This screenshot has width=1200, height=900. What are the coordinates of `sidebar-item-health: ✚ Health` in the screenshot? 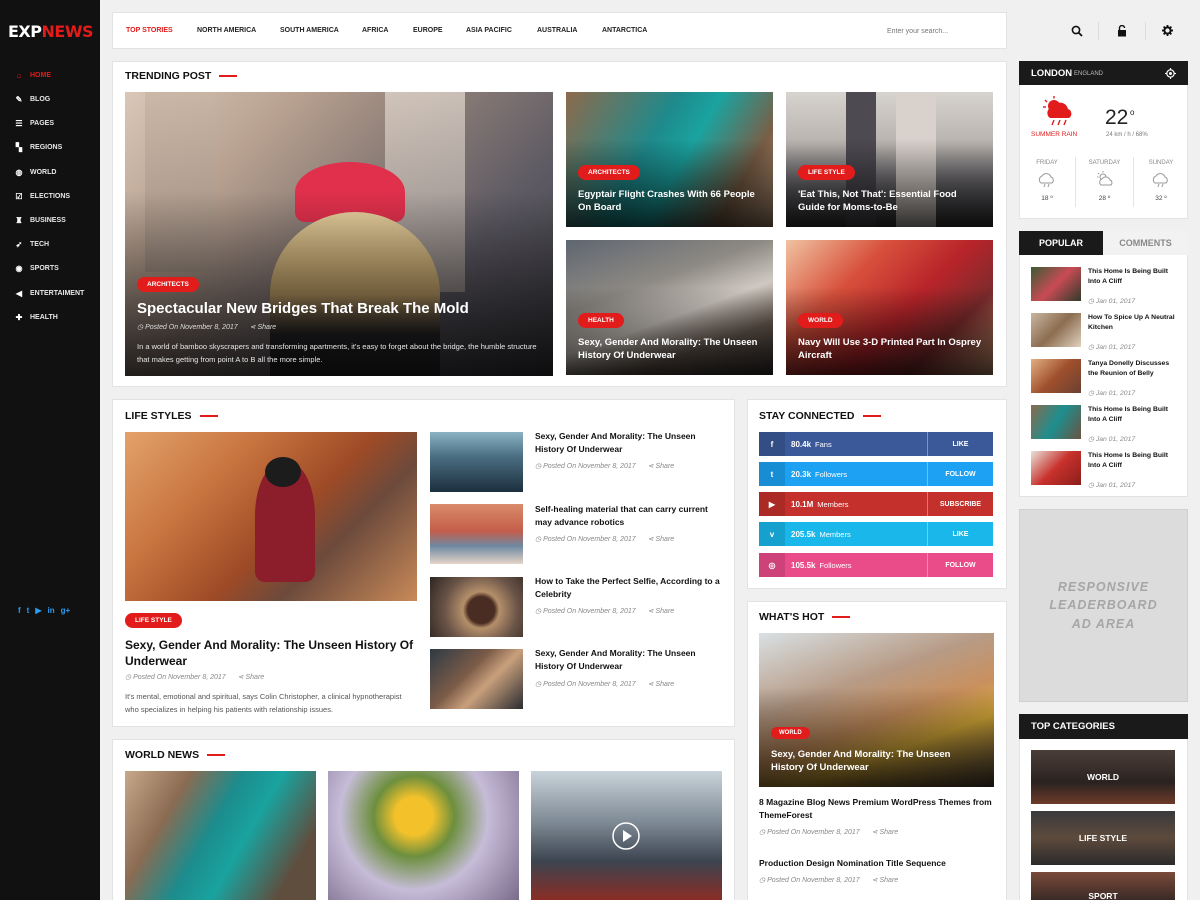 It's located at (36, 317).